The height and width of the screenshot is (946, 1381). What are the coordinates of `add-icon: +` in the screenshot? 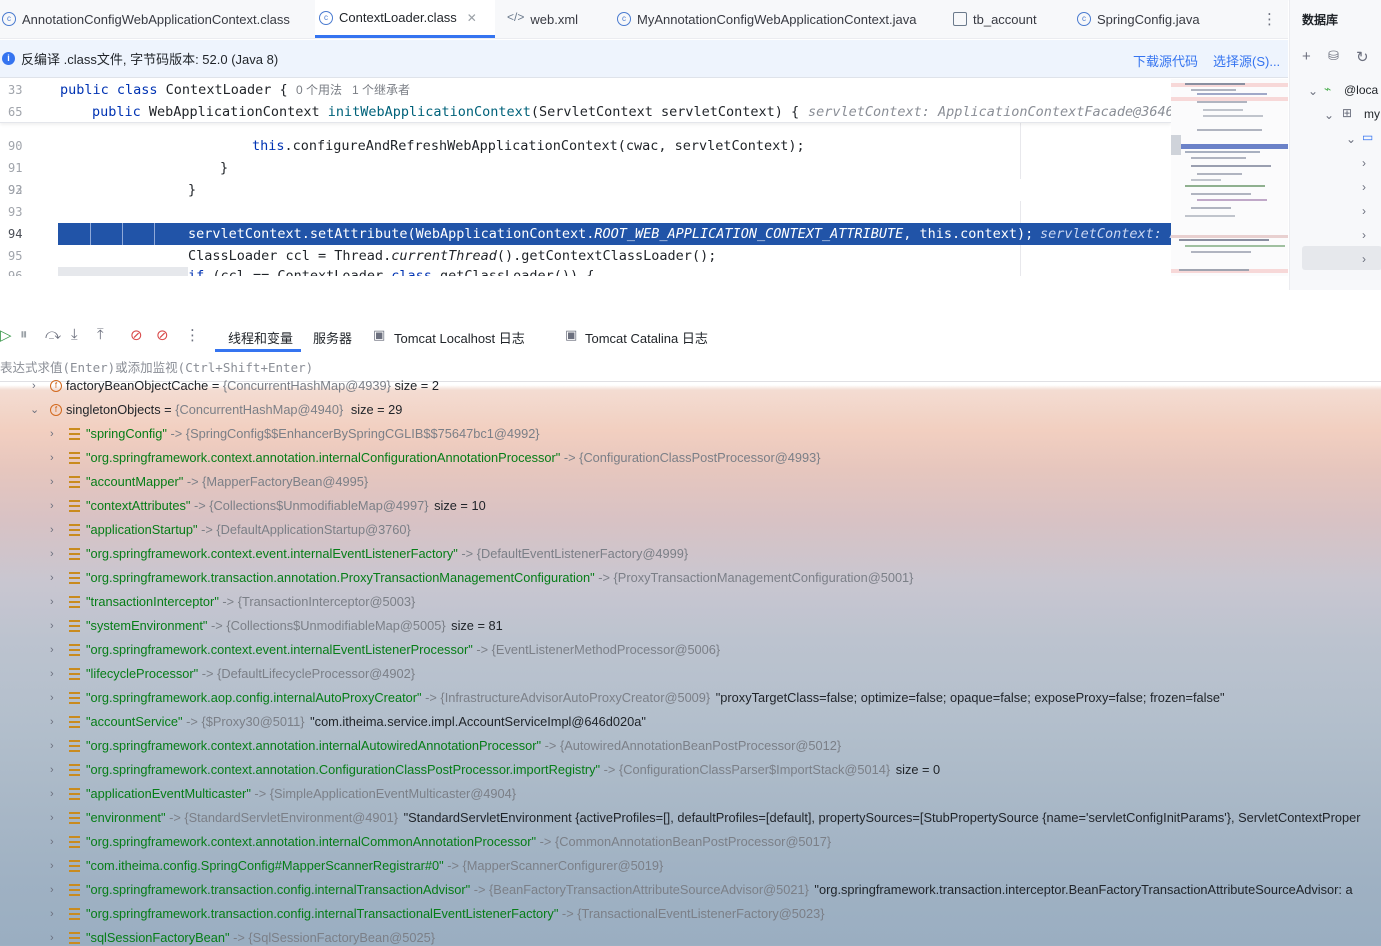 It's located at (1306, 56).